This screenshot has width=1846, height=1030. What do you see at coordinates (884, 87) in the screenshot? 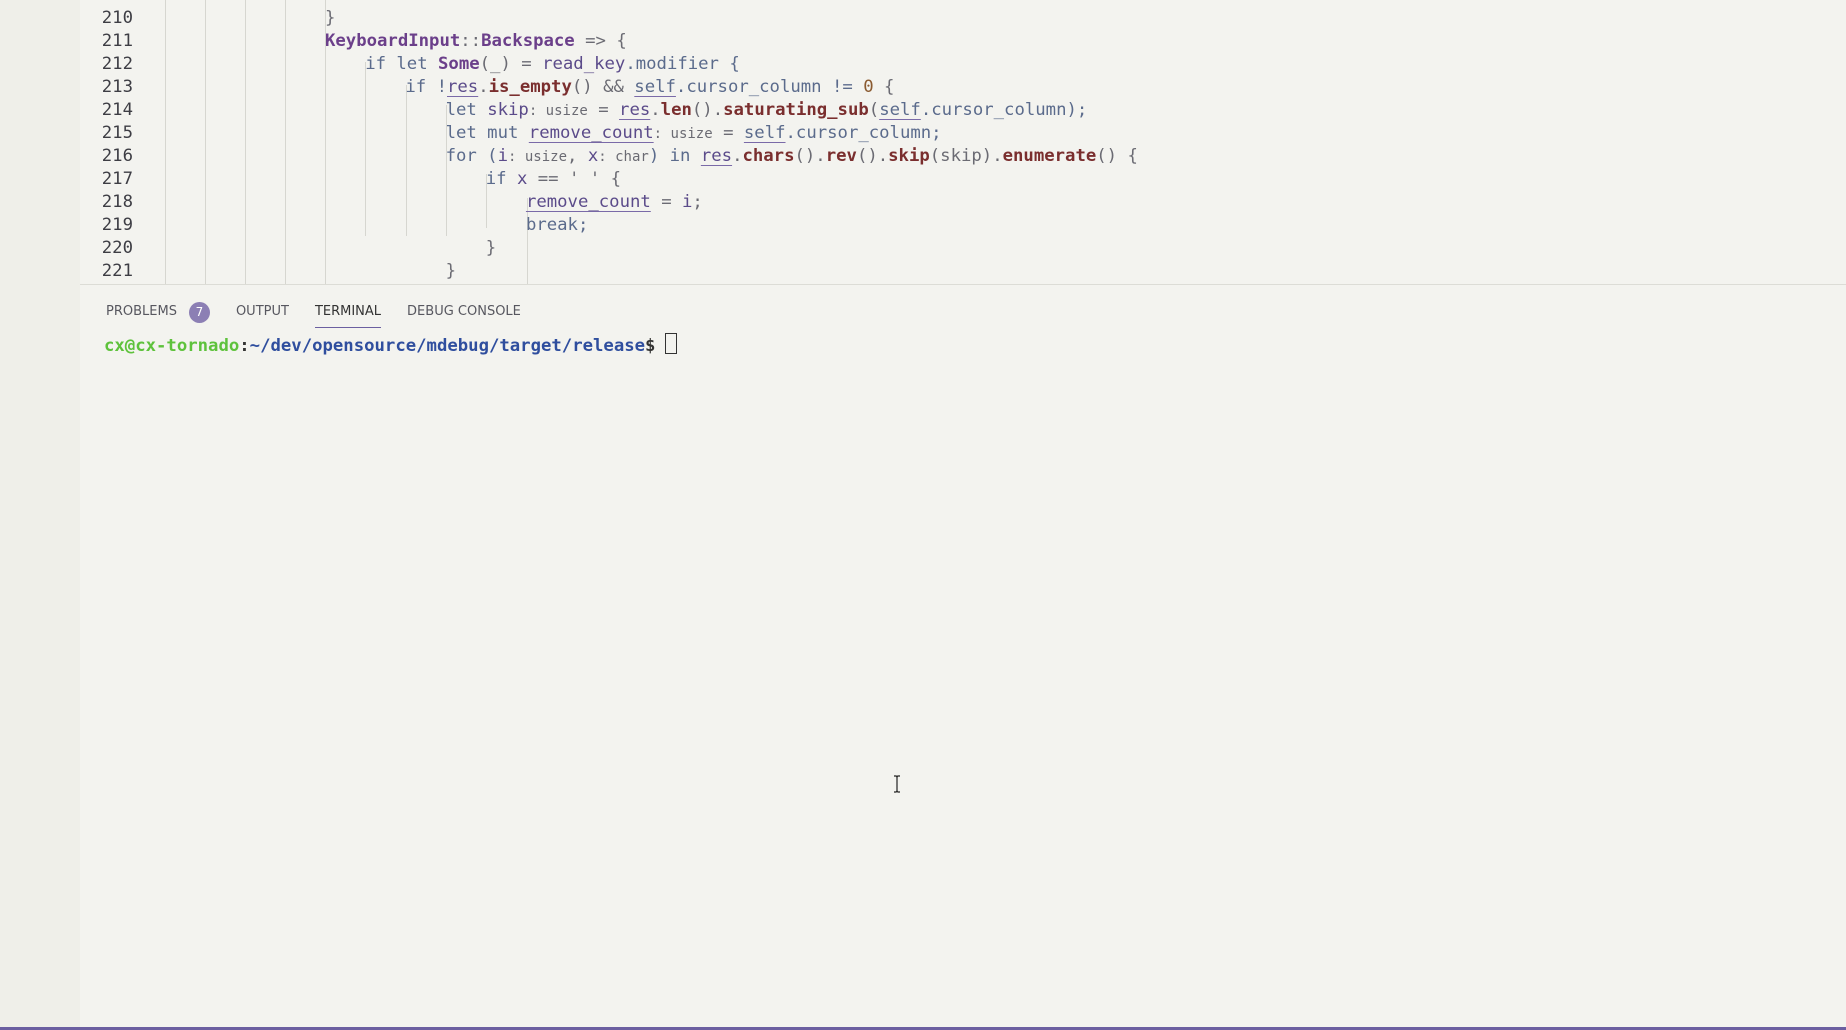
I see `code-token: {` at bounding box center [884, 87].